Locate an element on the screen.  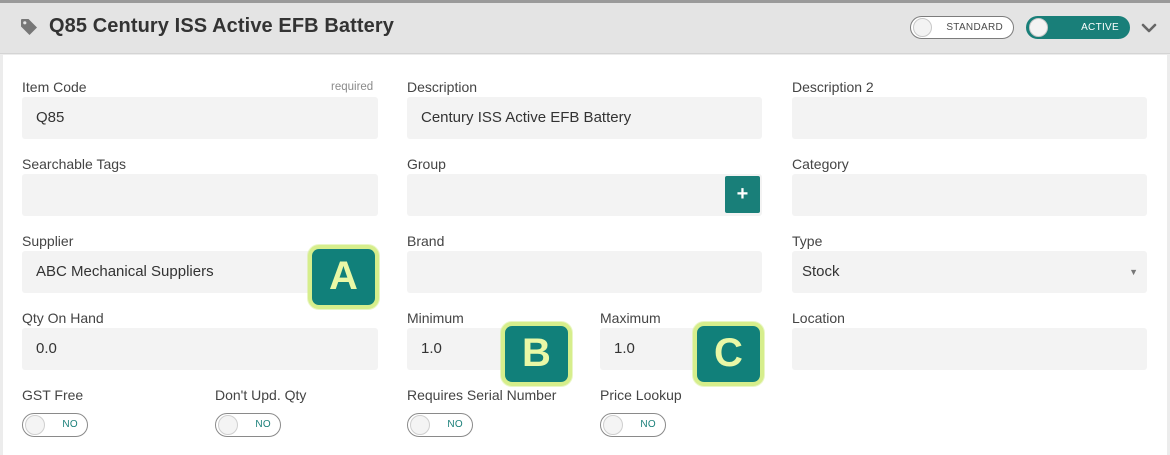
description-input: Century ISS Active EFB Battery is located at coordinates (584, 118).